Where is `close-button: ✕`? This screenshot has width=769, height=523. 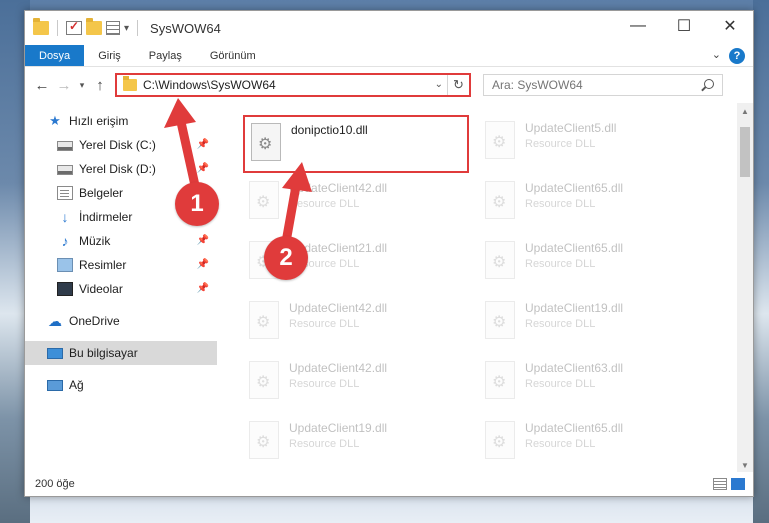 close-button: ✕ is located at coordinates (730, 26).